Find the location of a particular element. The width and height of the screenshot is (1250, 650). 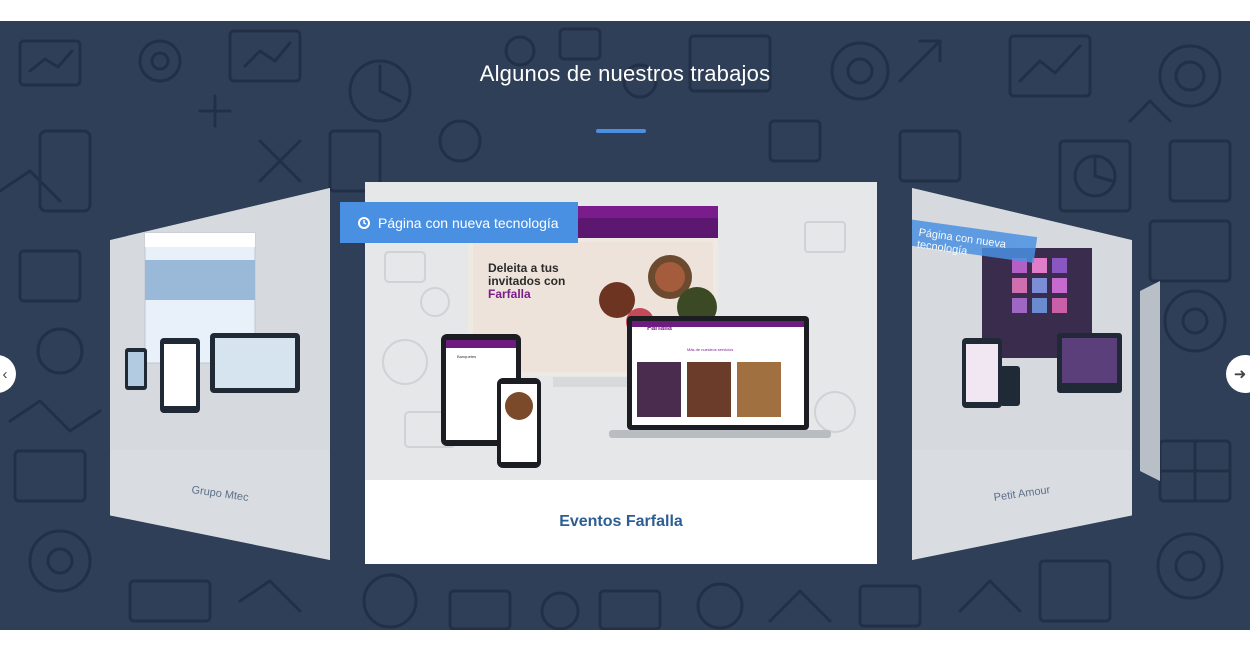

carousel-card-grupo-mtec: Grupo Mtec is located at coordinates (220, 374).